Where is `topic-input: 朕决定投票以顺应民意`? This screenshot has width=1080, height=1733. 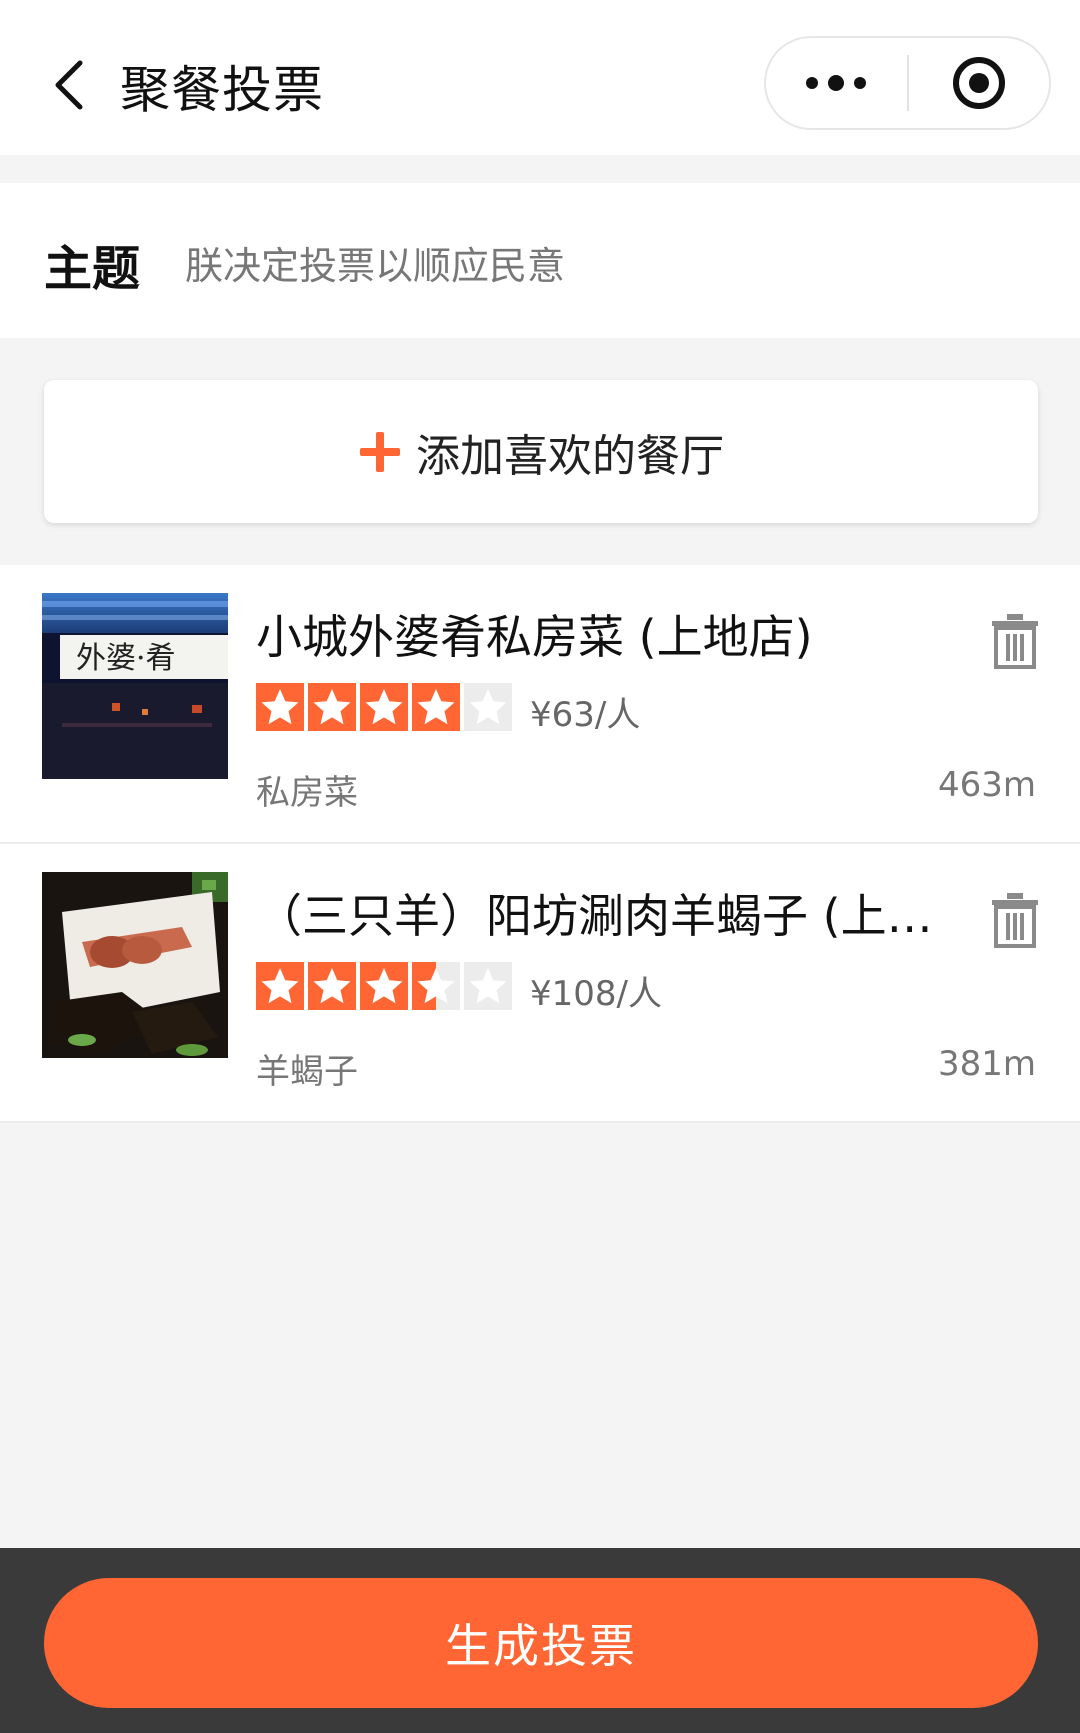 topic-input: 朕决定投票以顺应民意 is located at coordinates (615, 262).